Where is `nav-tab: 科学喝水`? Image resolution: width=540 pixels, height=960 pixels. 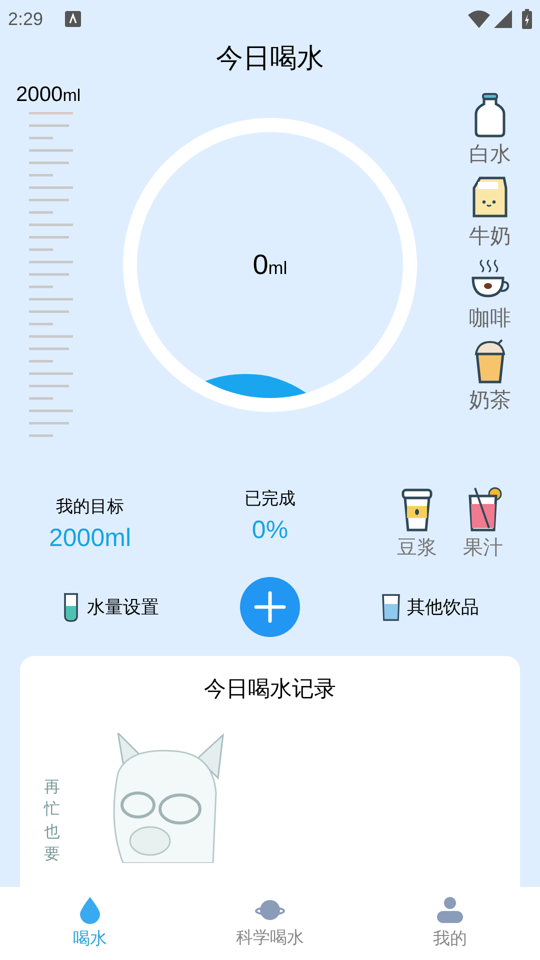 nav-tab: 科学喝水 is located at coordinates (270, 923).